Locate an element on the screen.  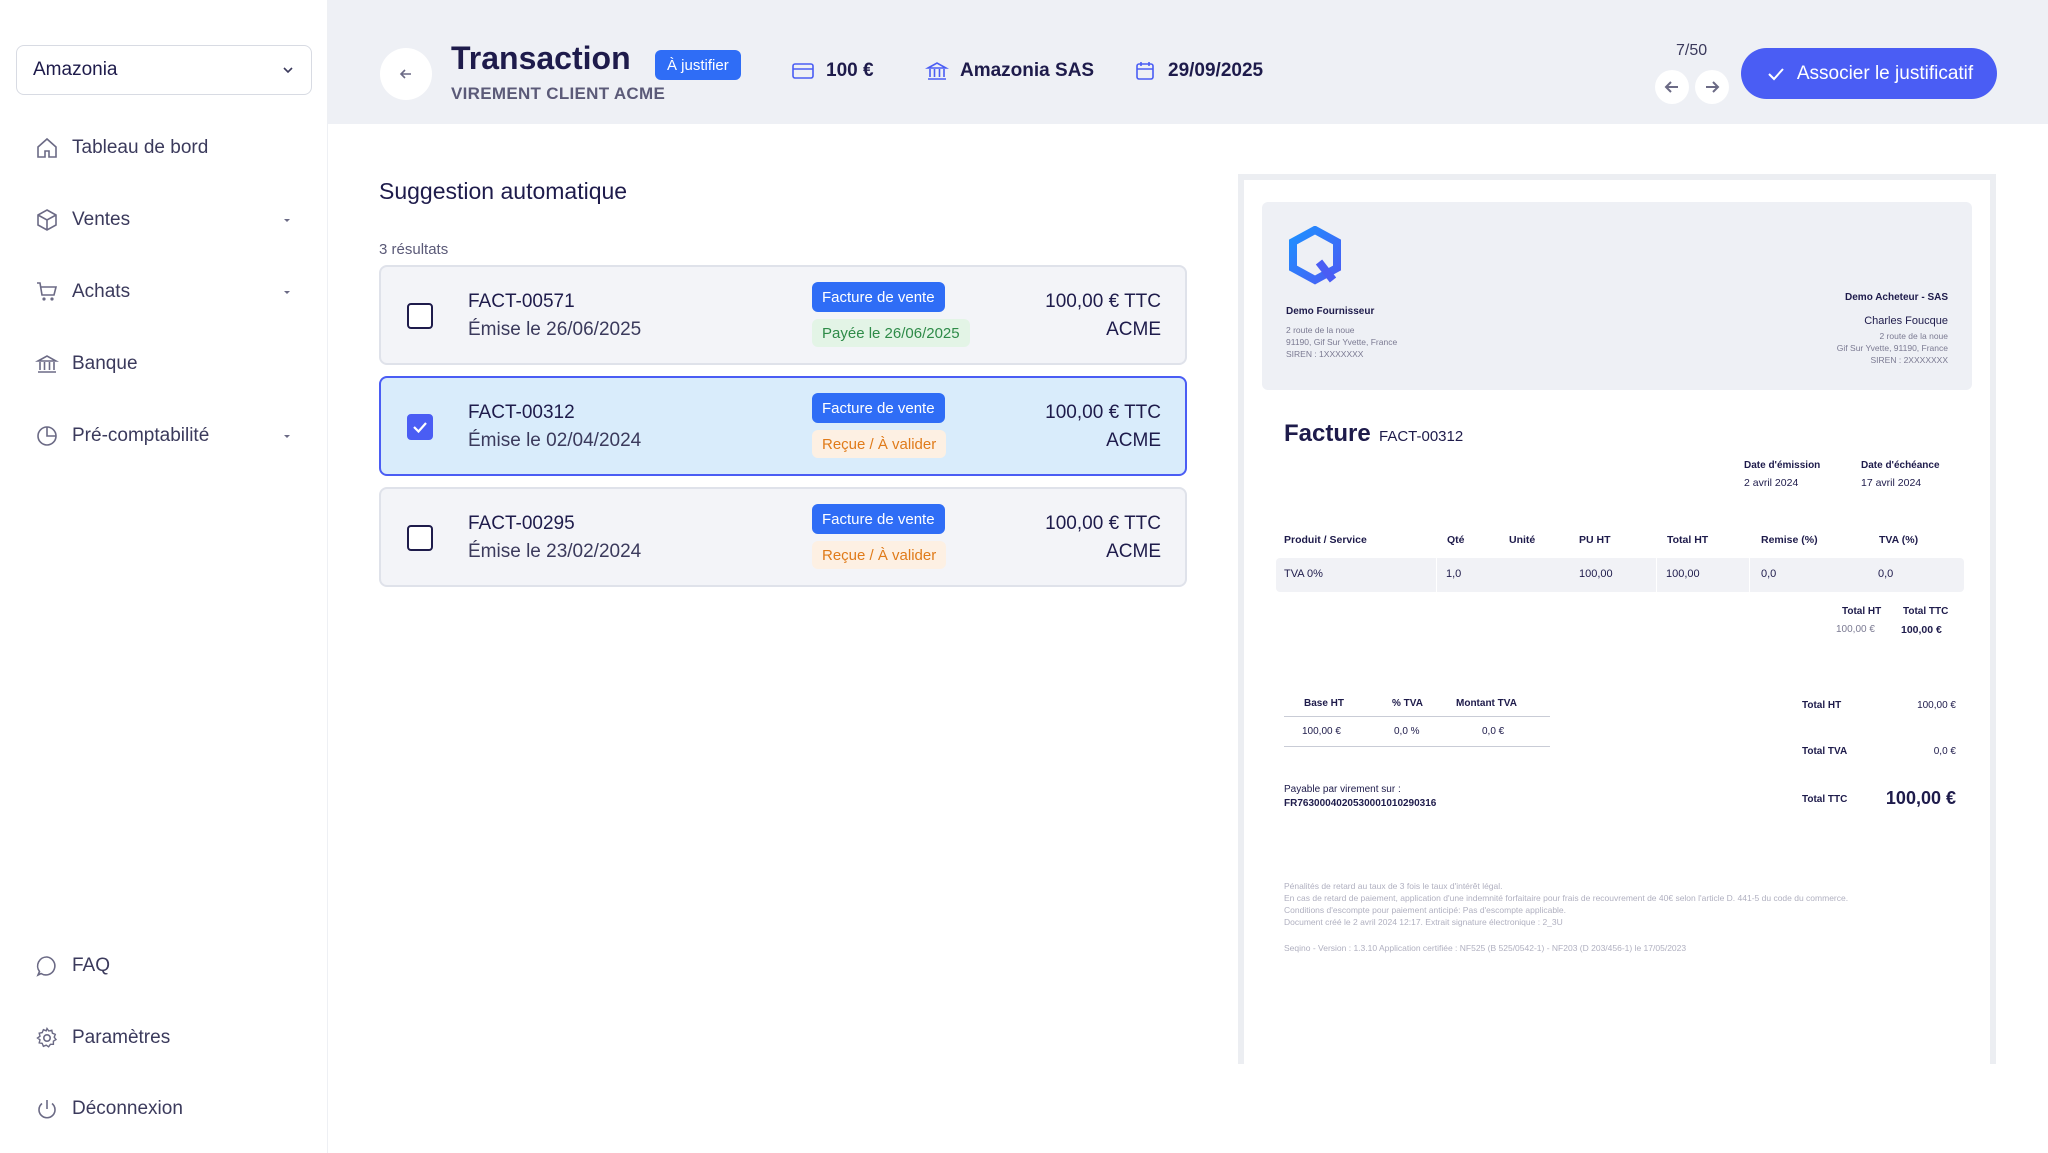
column-header: Total HT is located at coordinates (1688, 540).